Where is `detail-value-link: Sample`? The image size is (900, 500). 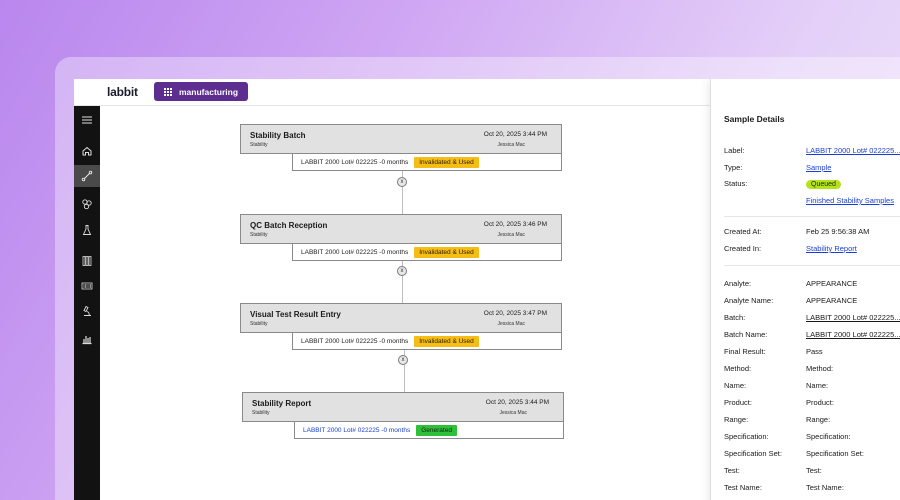 detail-value-link: Sample is located at coordinates (853, 167).